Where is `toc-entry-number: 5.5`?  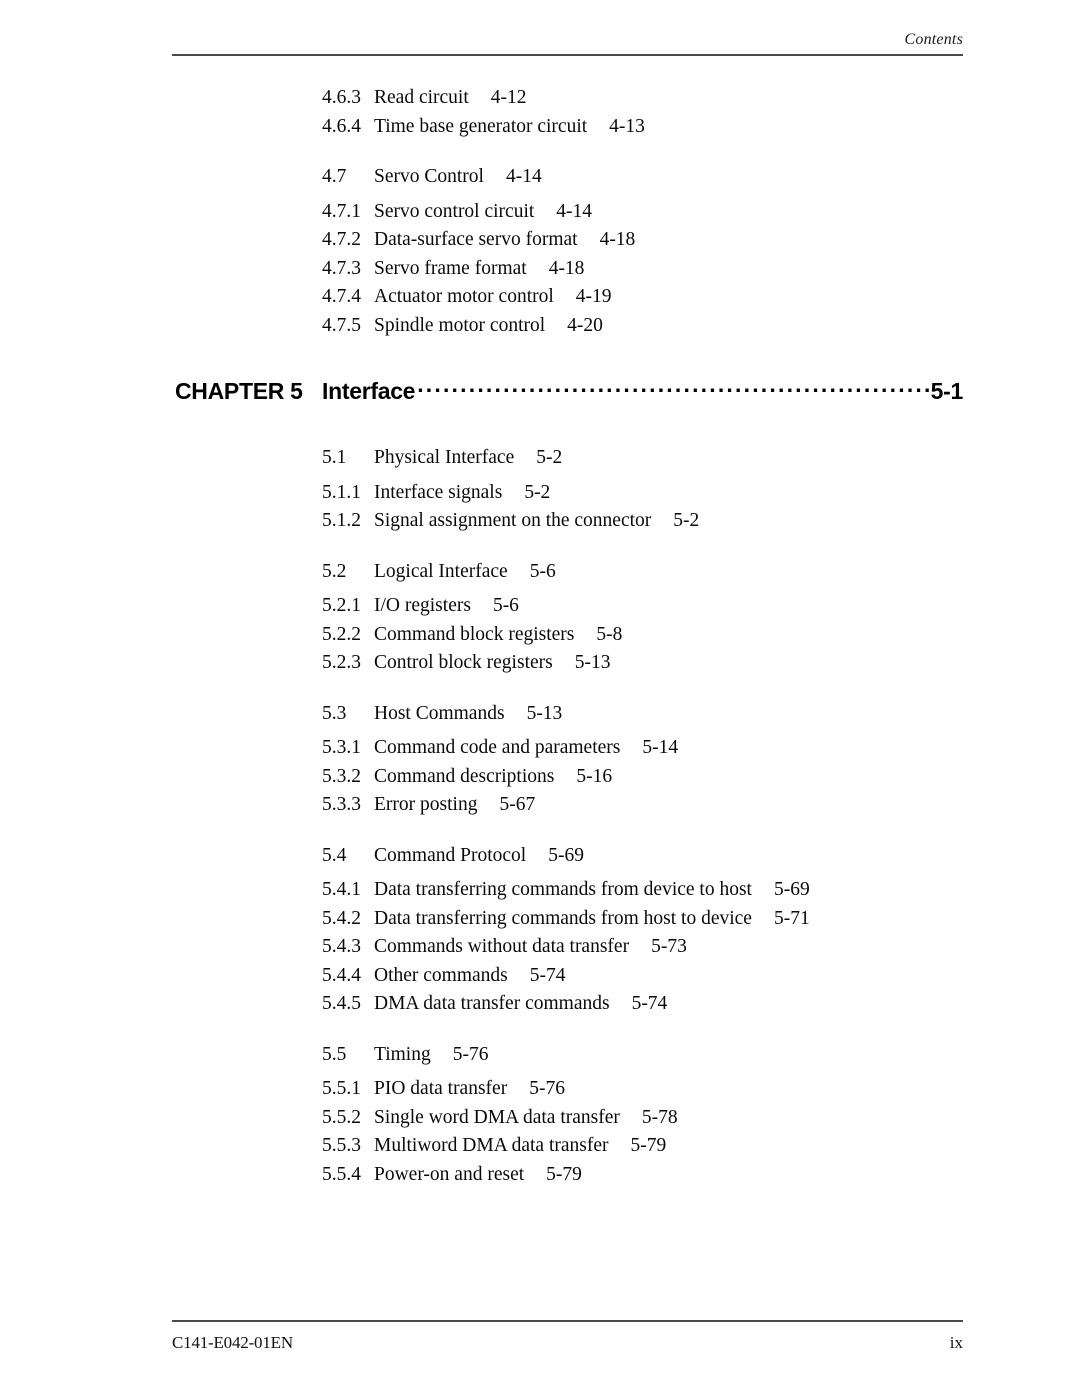 toc-entry-number: 5.5 is located at coordinates (334, 1054).